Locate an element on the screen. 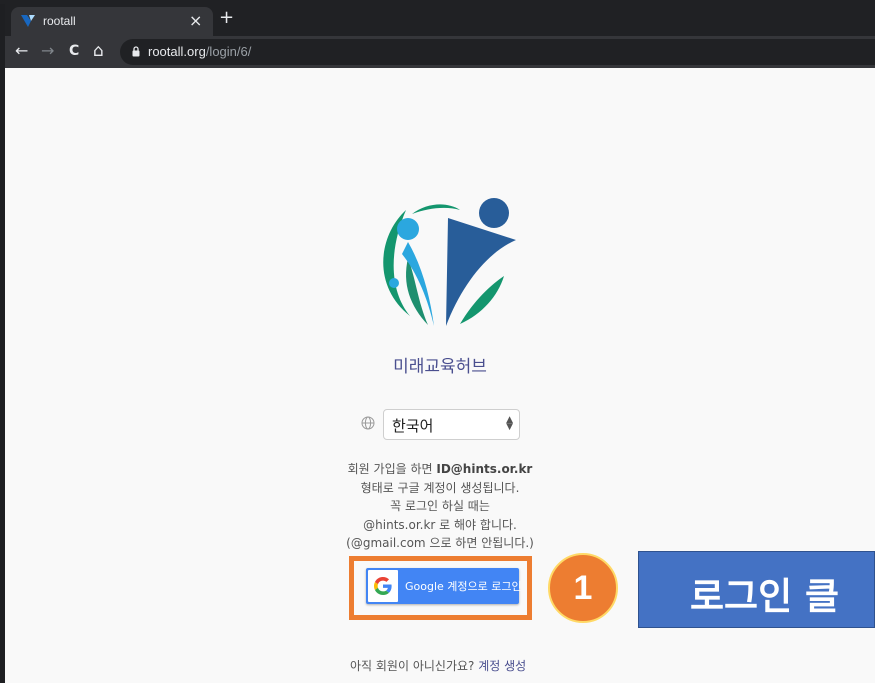  google-icon-container is located at coordinates (383, 586).